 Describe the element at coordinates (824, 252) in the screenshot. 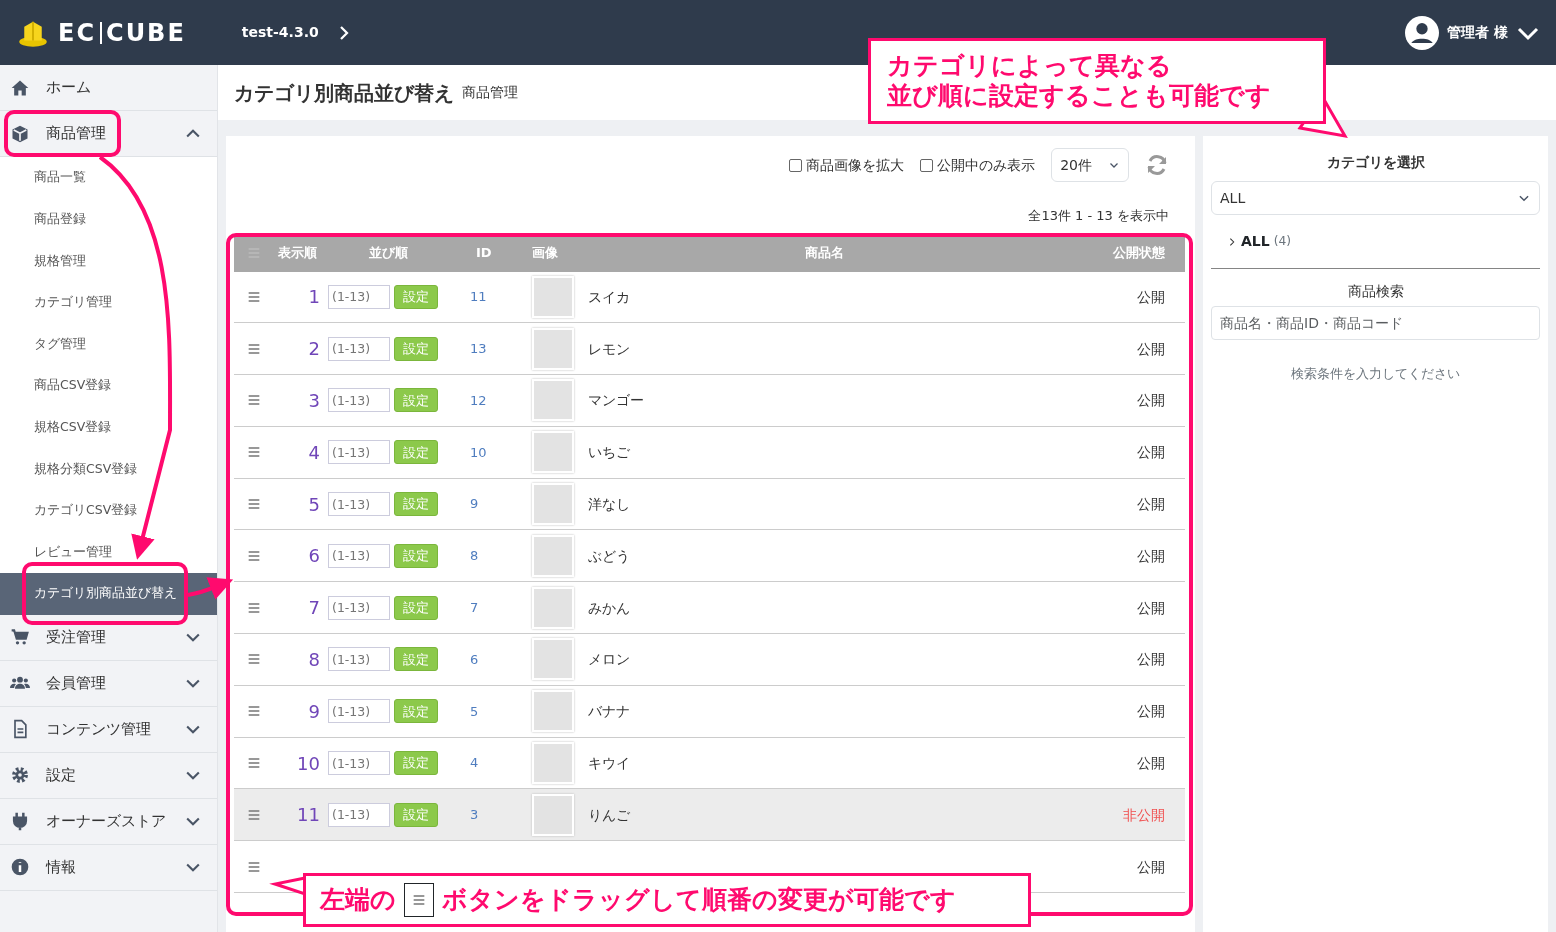

I see `column-header: 商品名` at that location.